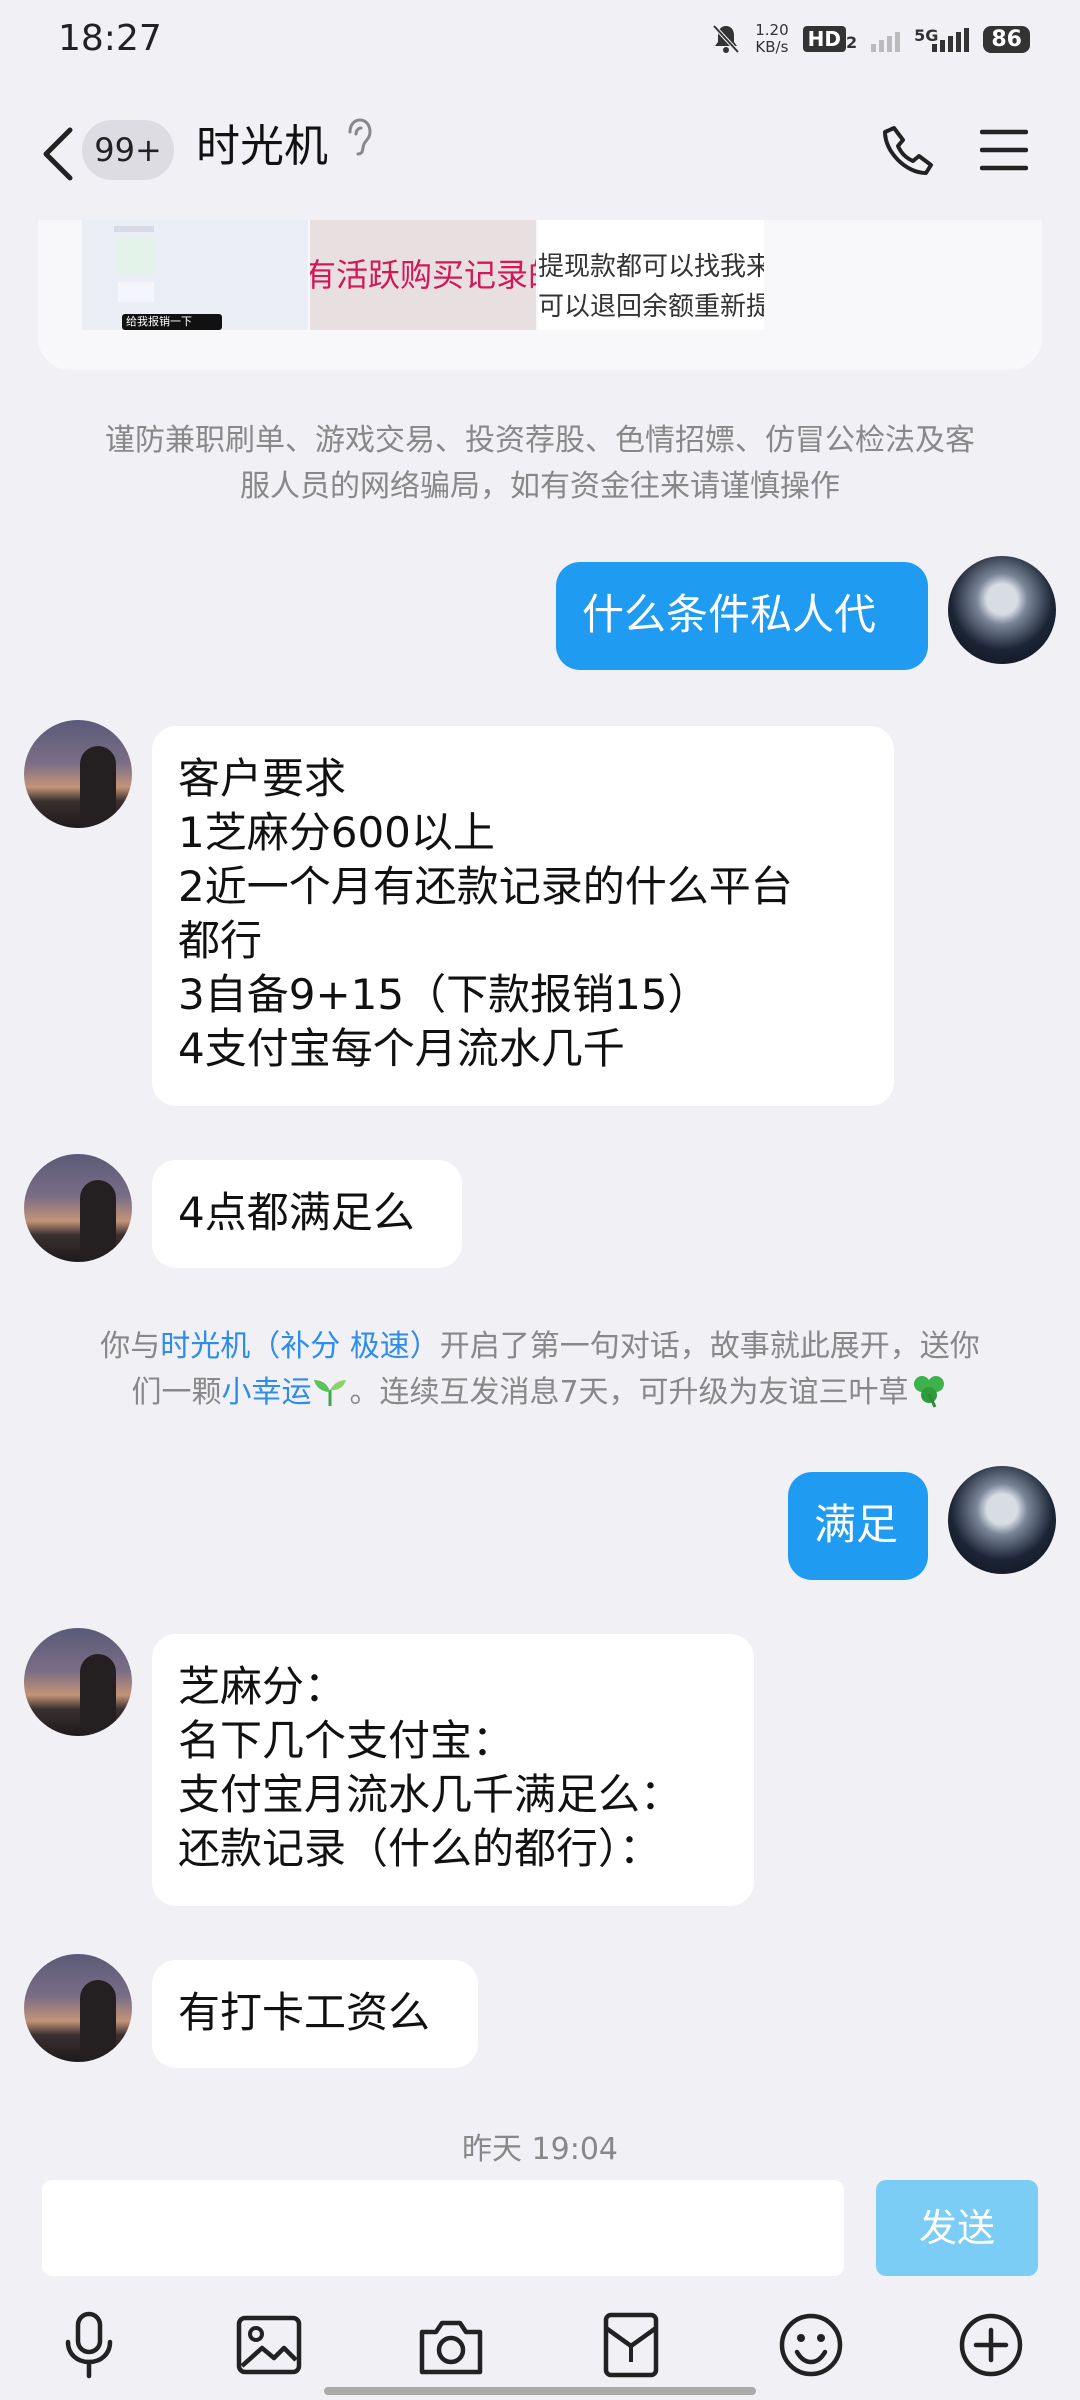 The width and height of the screenshot is (1080, 2400). I want to click on signal-2: 5G, so click(942, 39).